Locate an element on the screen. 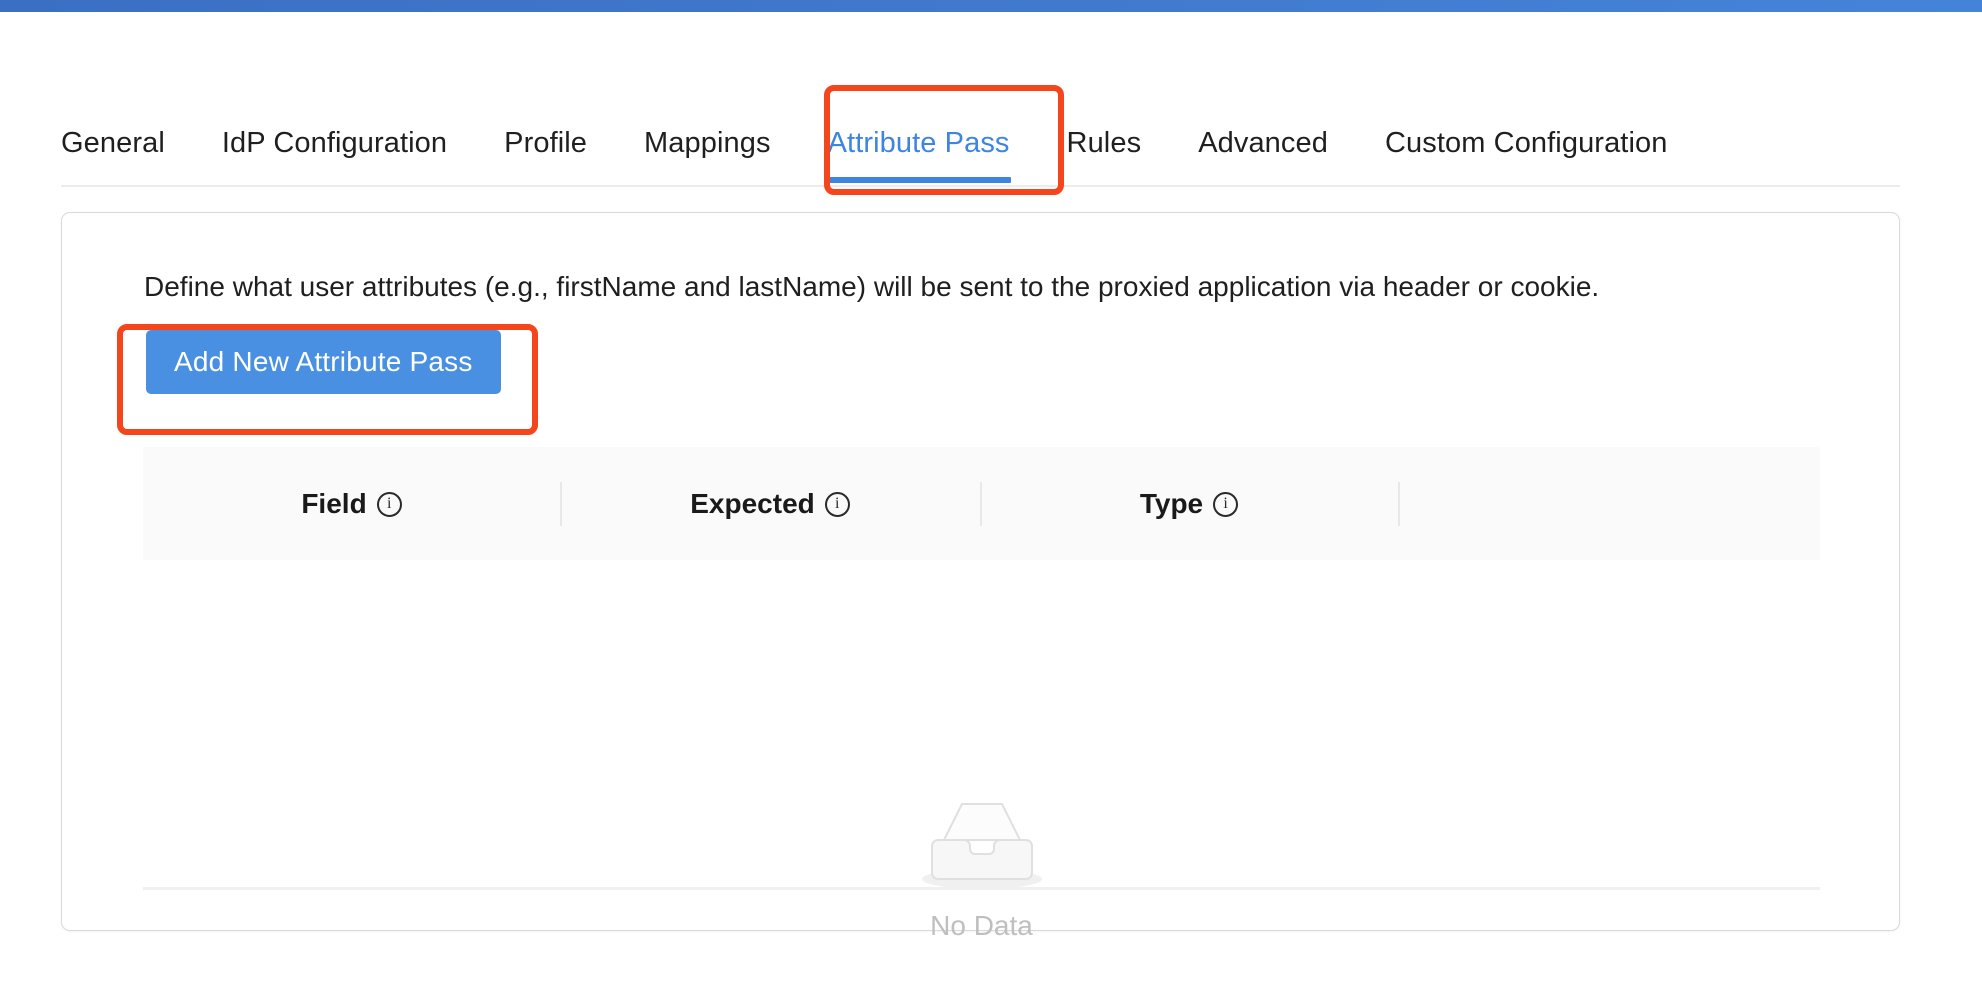  empty-state-label: No Data is located at coordinates (981, 925).